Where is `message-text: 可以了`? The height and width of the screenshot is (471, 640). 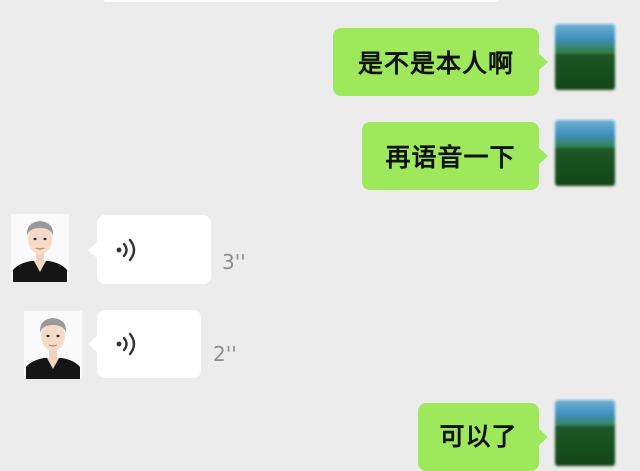
message-text: 可以了 is located at coordinates (478, 436).